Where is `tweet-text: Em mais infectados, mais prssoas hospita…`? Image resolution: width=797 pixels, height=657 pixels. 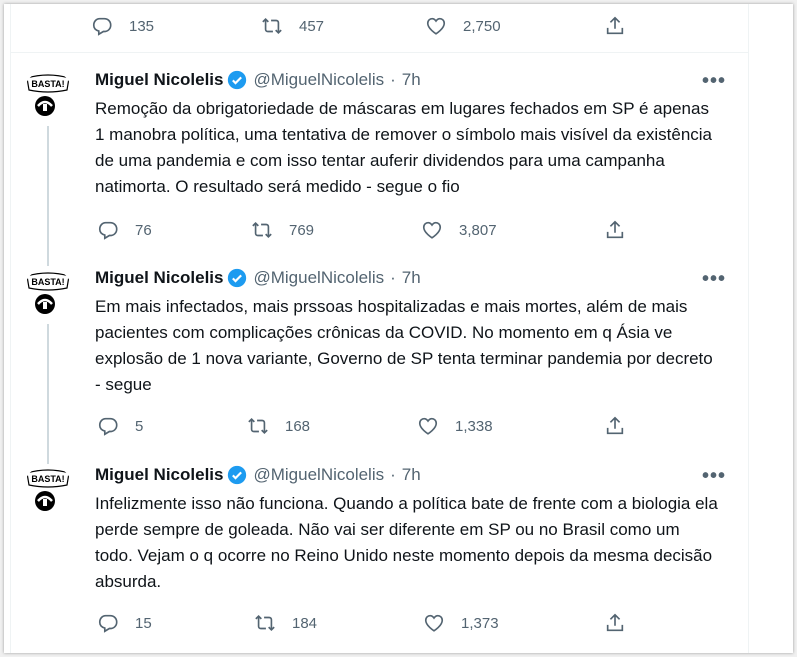 tweet-text: Em mais infectados, mais prssoas hospita… is located at coordinates (404, 345).